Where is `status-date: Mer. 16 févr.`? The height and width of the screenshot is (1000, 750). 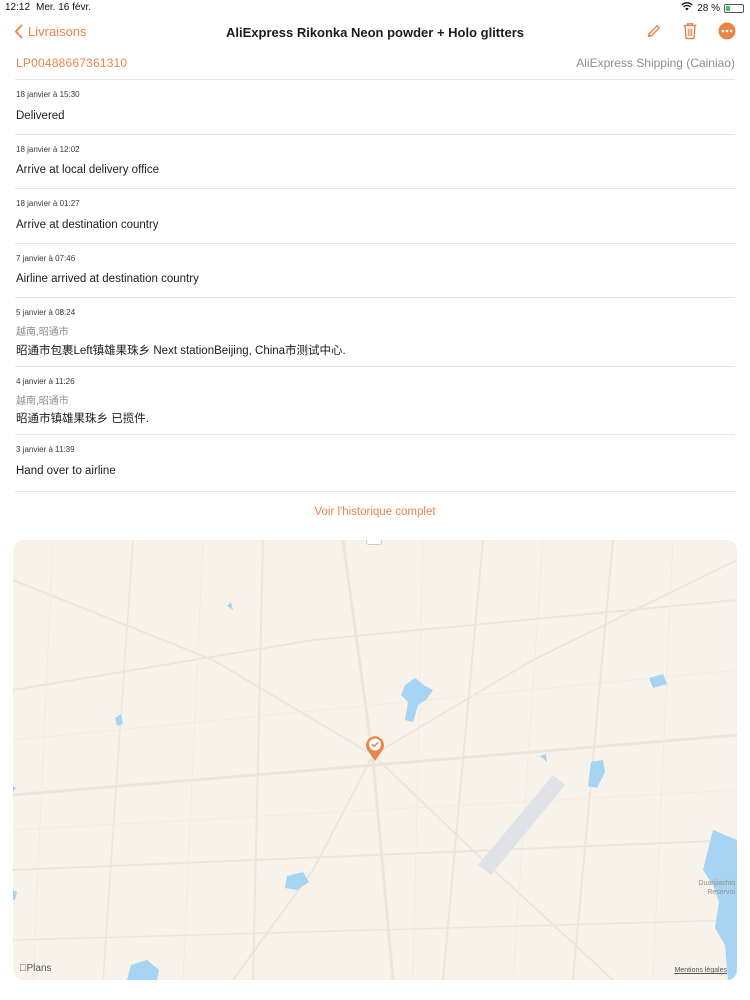
status-date: Mer. 16 févr. is located at coordinates (64, 7).